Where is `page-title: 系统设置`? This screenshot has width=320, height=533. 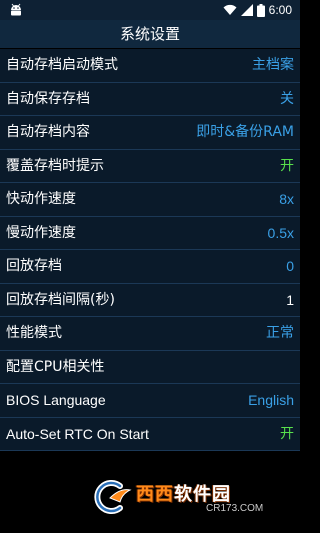 page-title: 系统设置 is located at coordinates (150, 34).